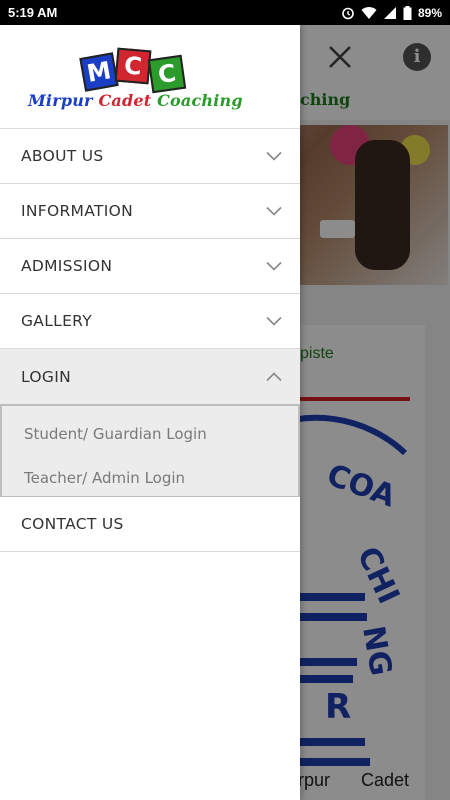 This screenshot has height=800, width=450. Describe the element at coordinates (33, 12) in the screenshot. I see `status-time: 5:19 AM` at that location.